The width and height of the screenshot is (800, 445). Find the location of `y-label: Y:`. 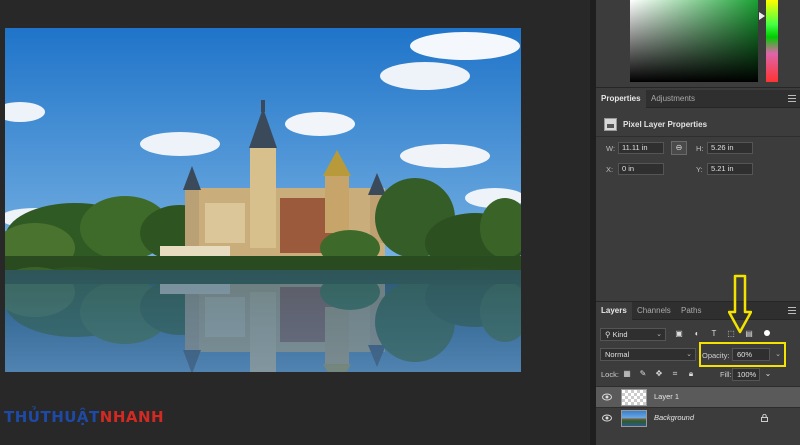

y-label: Y: is located at coordinates (699, 169).